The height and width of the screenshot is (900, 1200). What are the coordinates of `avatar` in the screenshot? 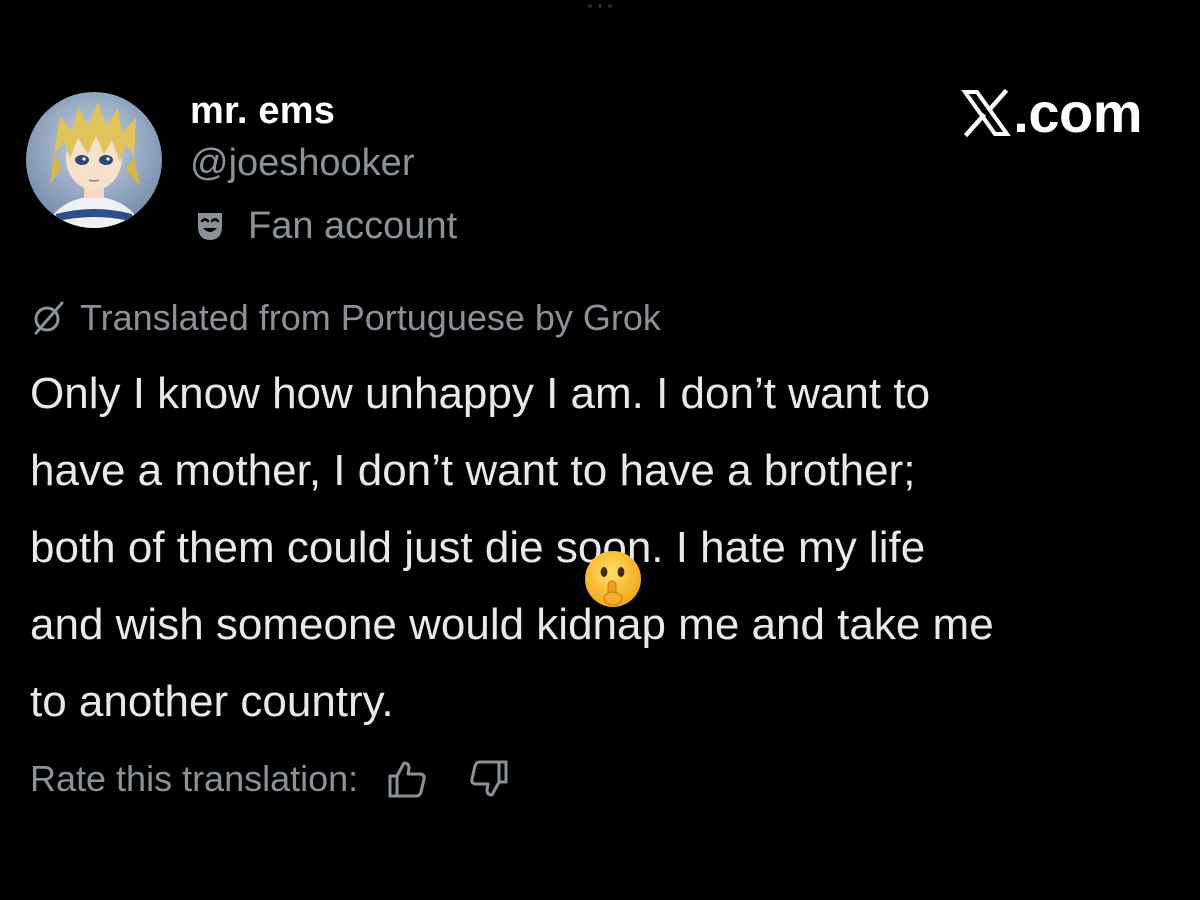 It's located at (94, 160).